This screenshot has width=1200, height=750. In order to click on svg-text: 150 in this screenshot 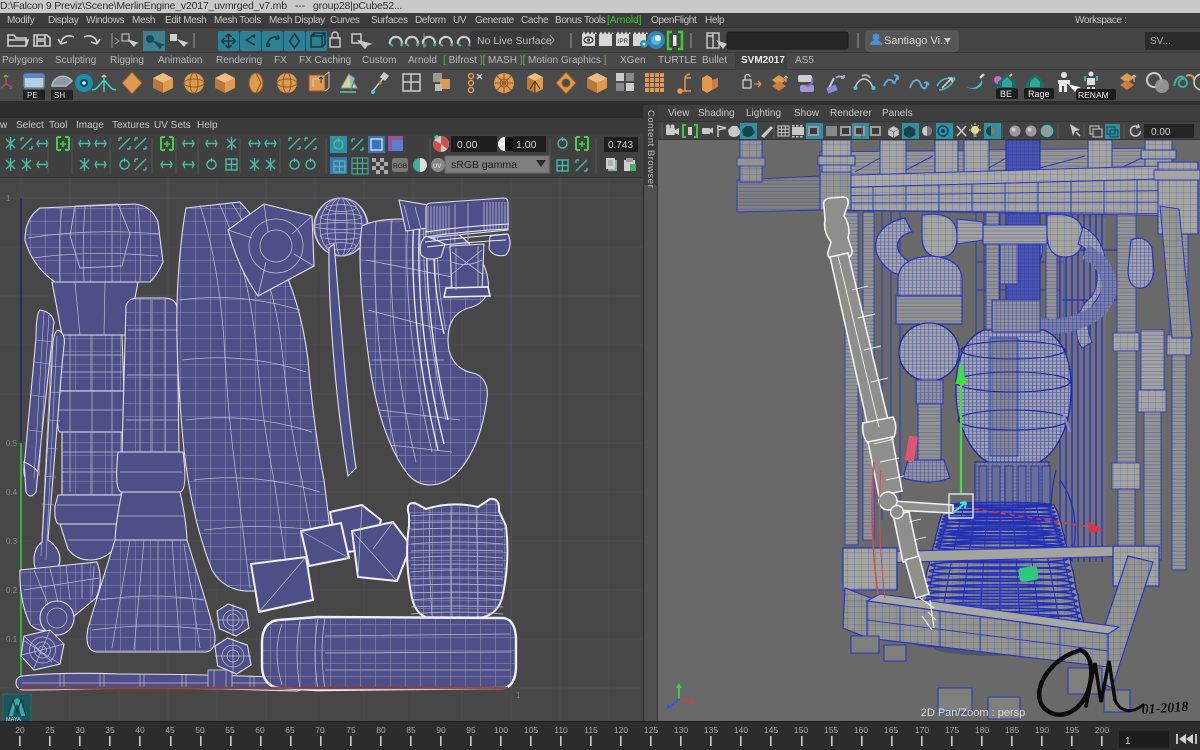, I will do `click(801, 730)`.